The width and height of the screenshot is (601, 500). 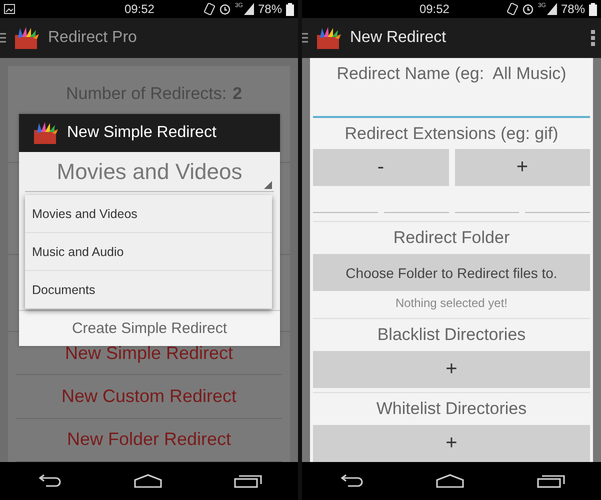 I want to click on dropdown-option: Documents, so click(x=148, y=290).